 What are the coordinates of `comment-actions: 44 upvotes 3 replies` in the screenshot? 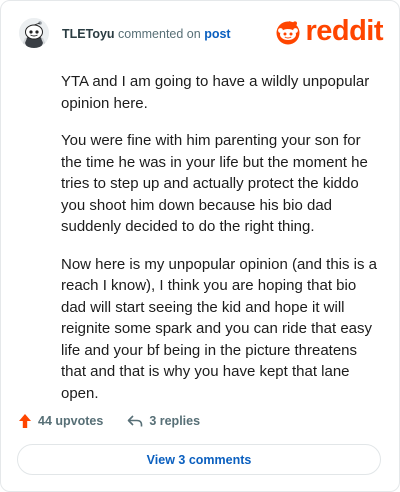 It's located at (121, 421).